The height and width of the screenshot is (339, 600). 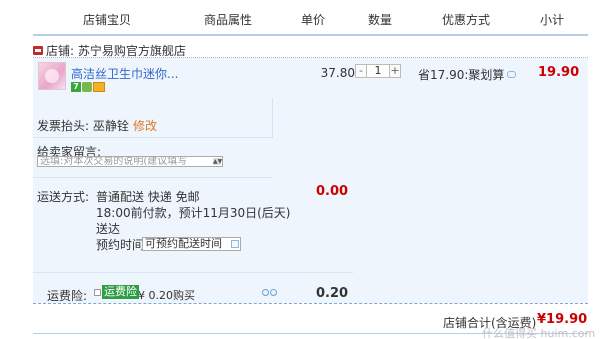 I want to click on help-icon, so click(x=270, y=293).